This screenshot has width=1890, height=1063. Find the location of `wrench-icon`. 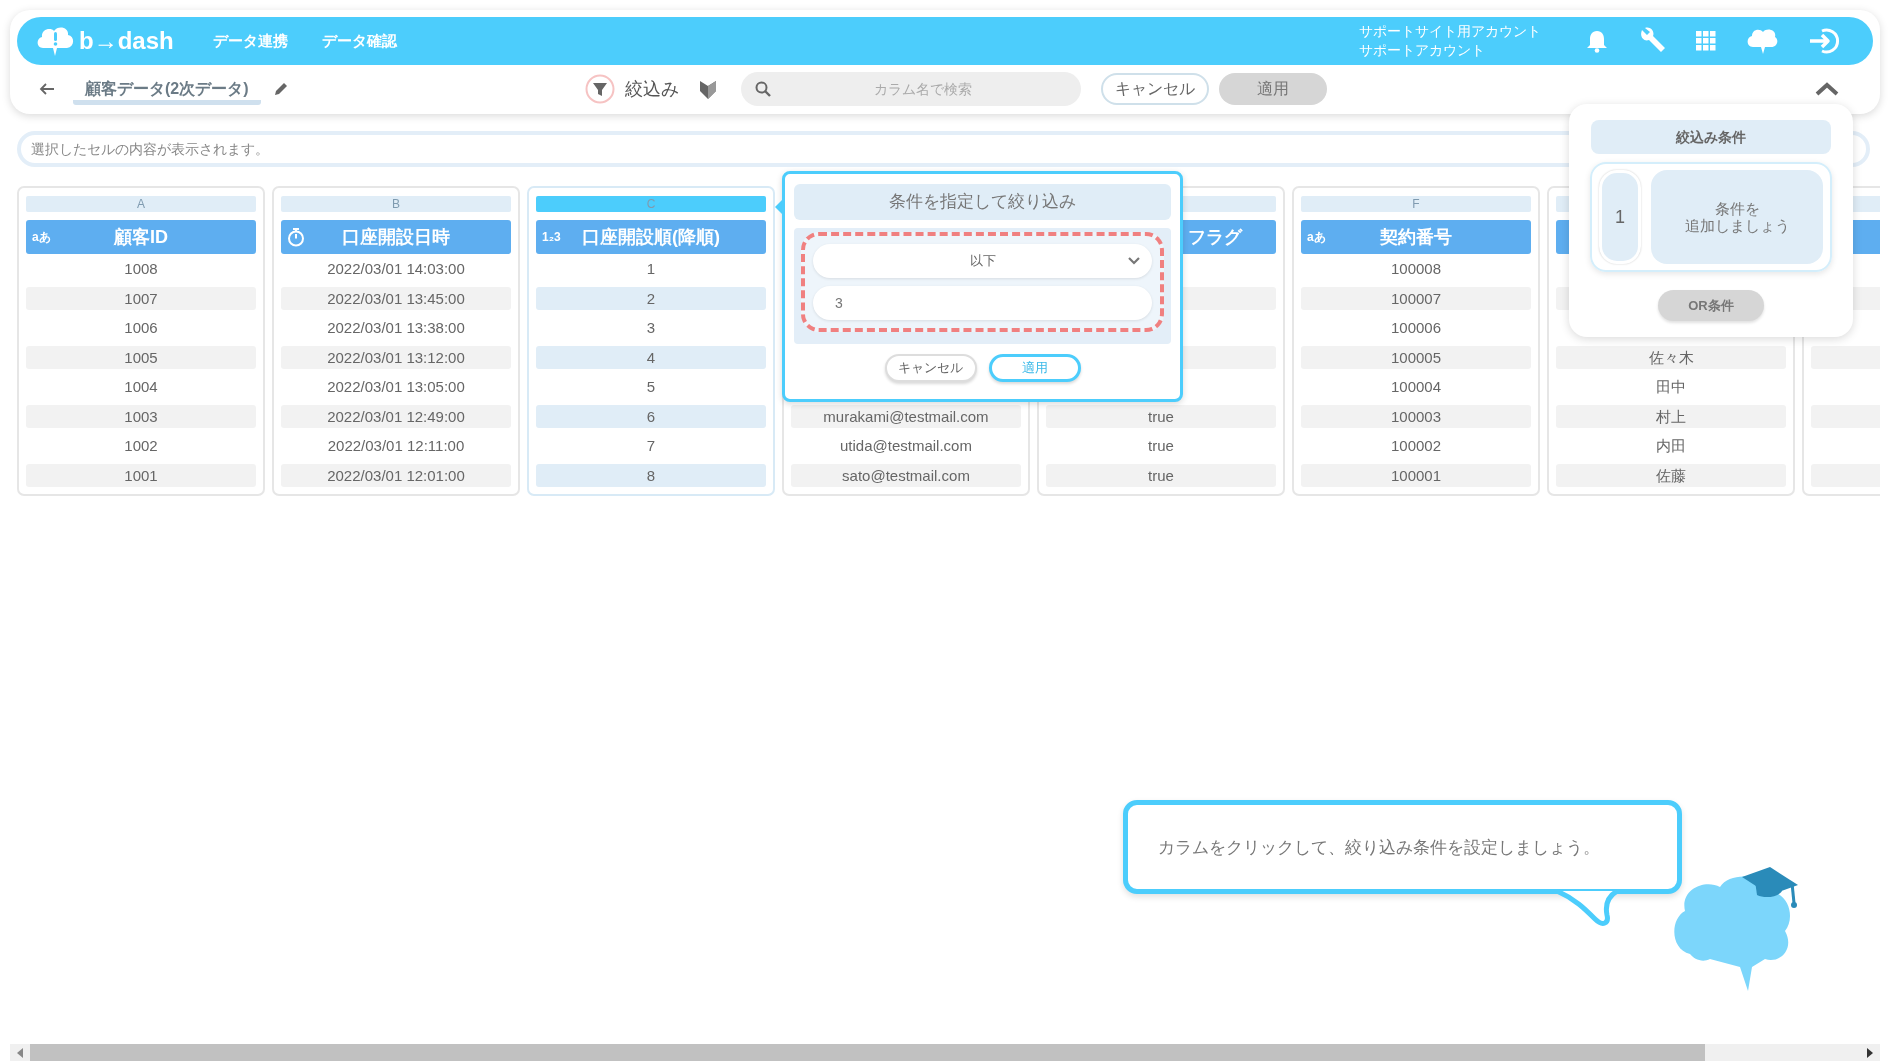

wrench-icon is located at coordinates (1652, 41).